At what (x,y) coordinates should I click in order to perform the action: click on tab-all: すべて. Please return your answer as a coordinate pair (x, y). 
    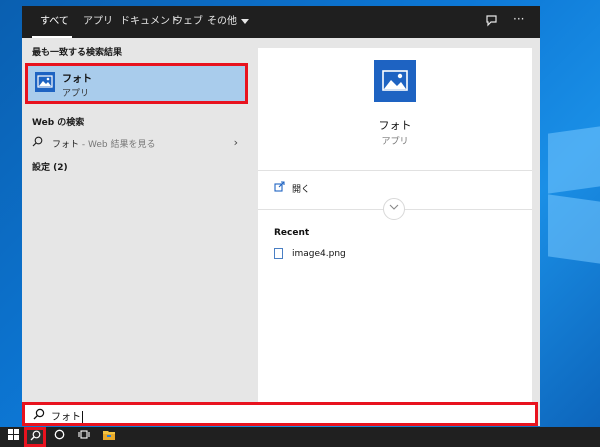
    Looking at the image, I should click on (54, 22).